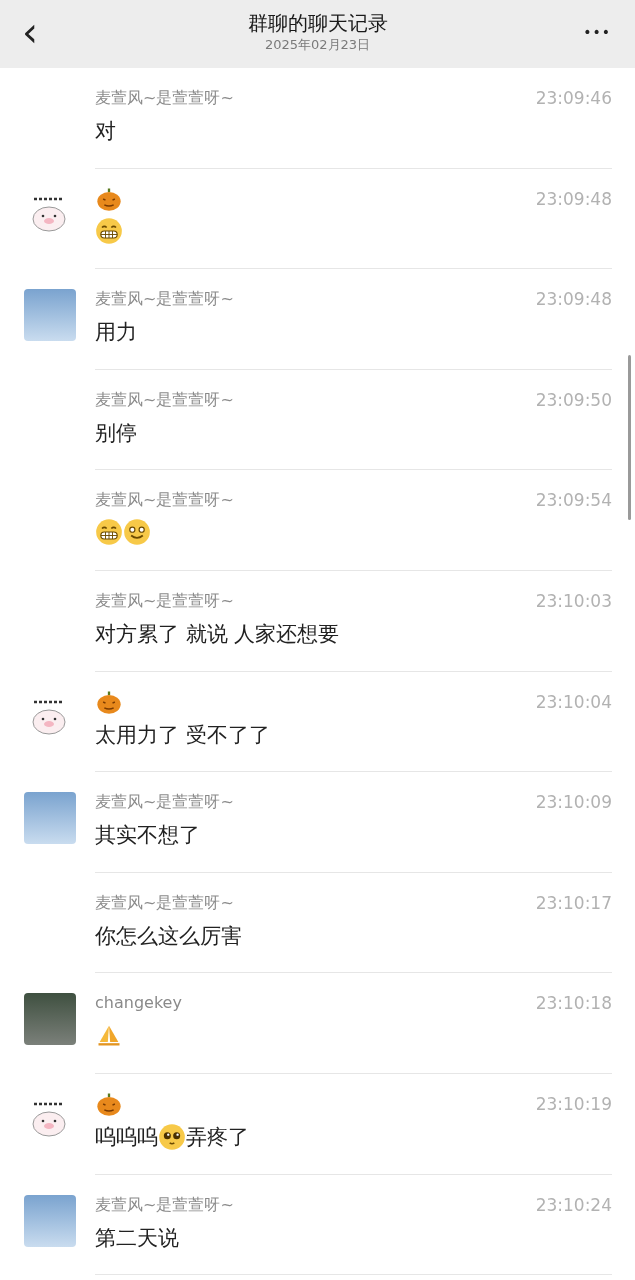 Image resolution: width=635 pixels, height=1280 pixels. I want to click on message-text: 用力, so click(116, 333).